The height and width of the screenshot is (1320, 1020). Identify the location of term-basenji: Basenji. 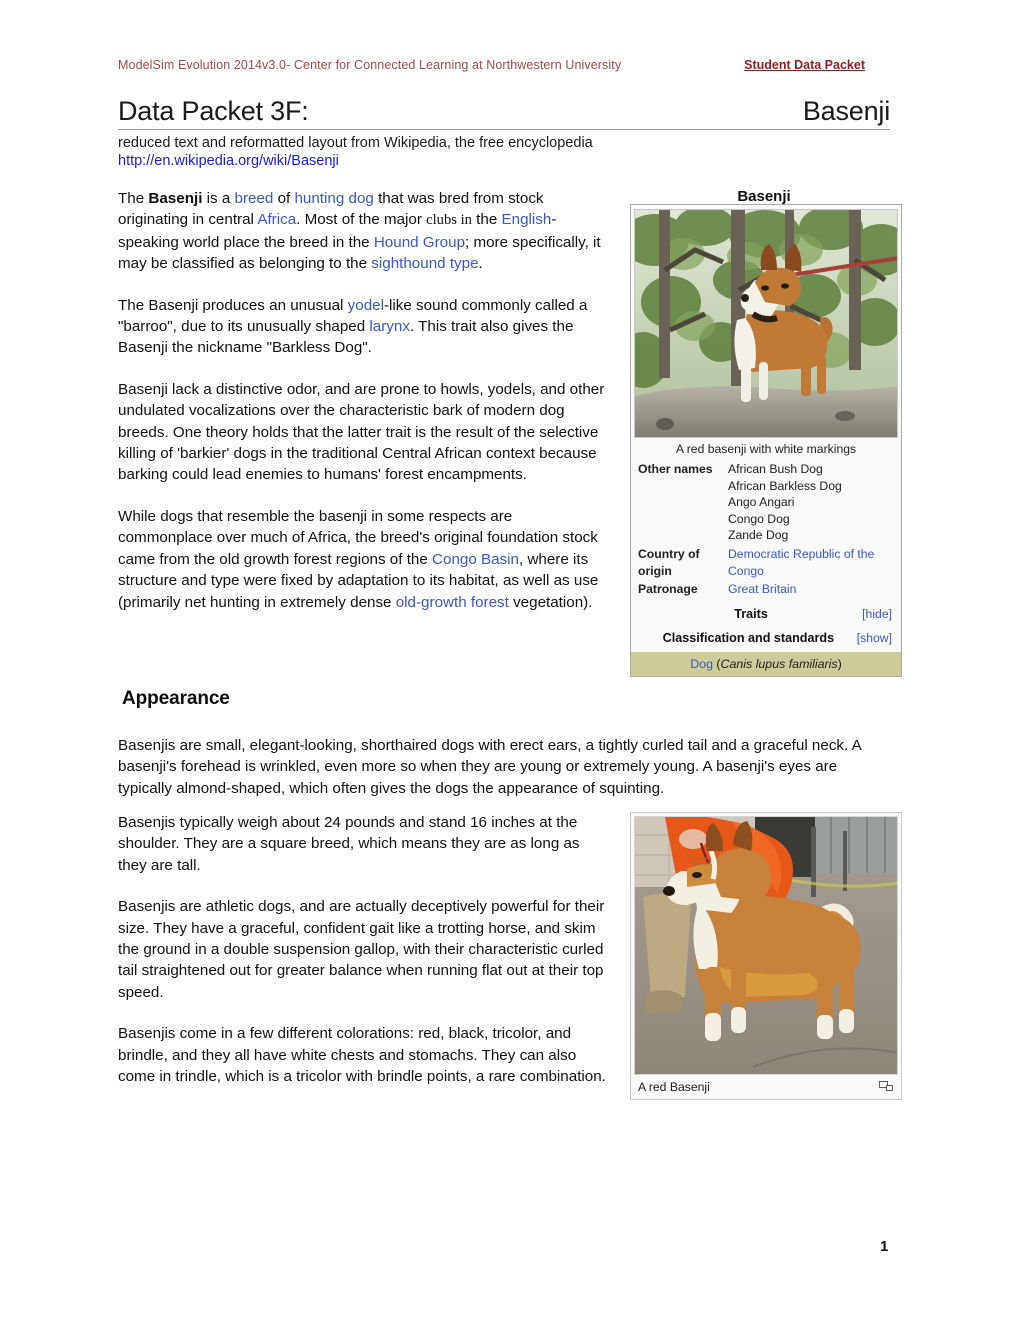
(175, 198).